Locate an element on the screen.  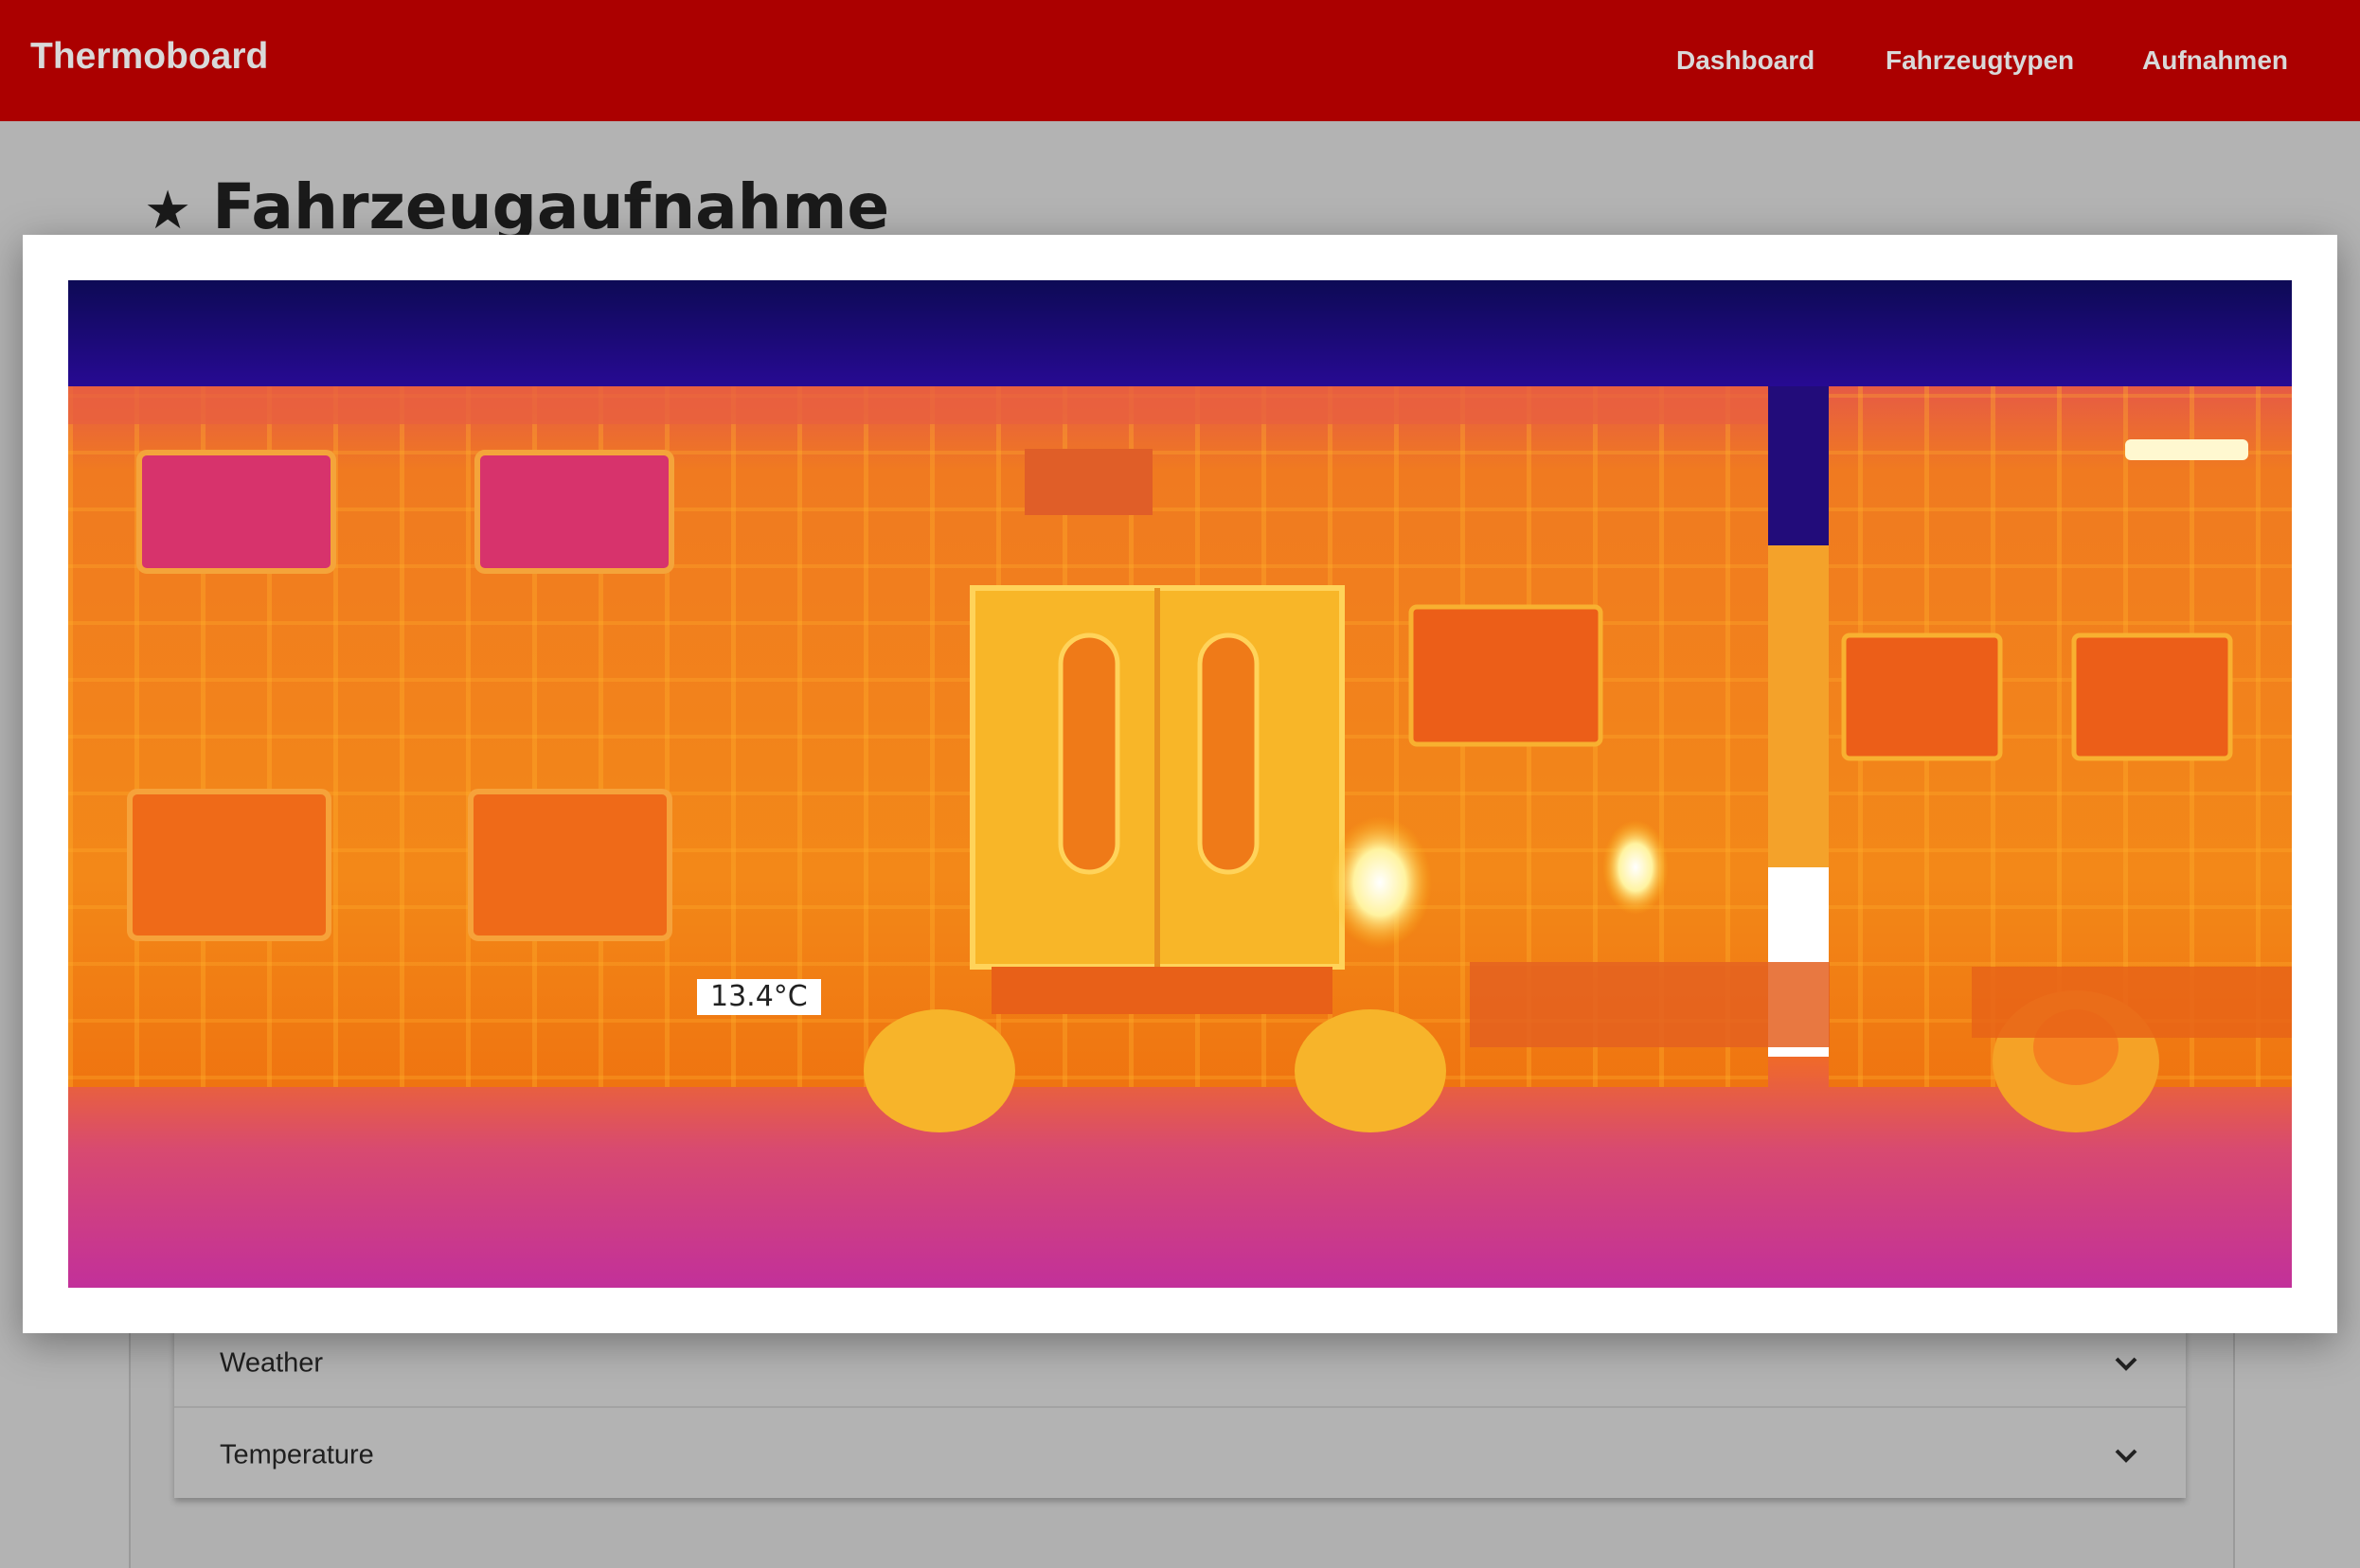
brand-logo: Thermoboard is located at coordinates (149, 57).